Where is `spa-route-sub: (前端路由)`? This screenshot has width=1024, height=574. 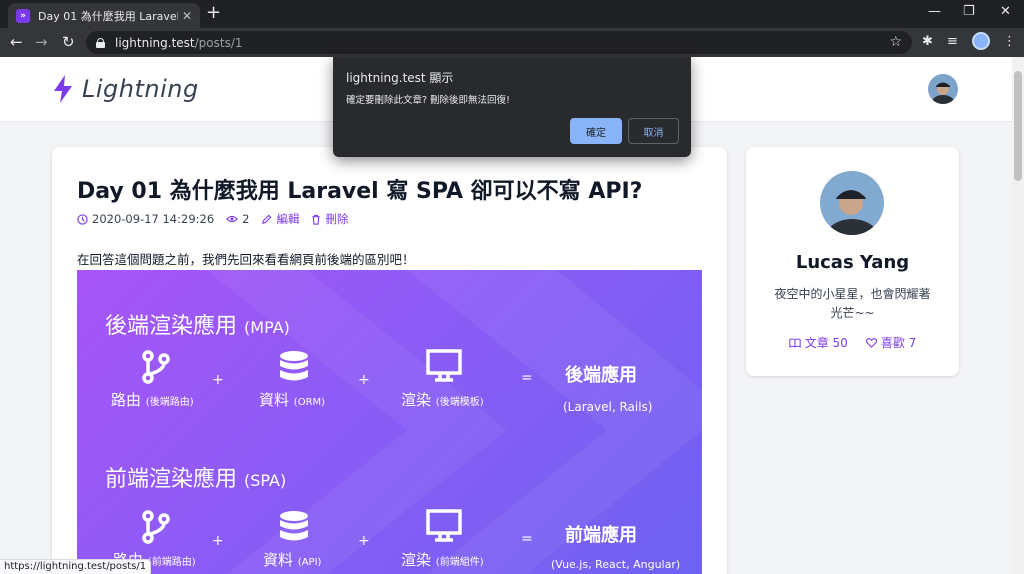 spa-route-sub: (前端路由) is located at coordinates (171, 562).